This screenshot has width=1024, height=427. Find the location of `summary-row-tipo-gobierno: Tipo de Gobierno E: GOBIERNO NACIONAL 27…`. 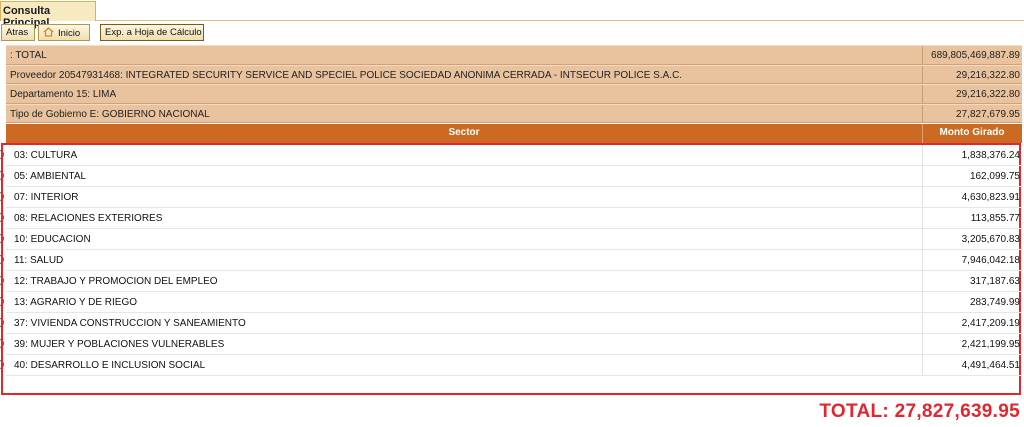

summary-row-tipo-gobierno: Tipo de Gobierno E: GOBIERNO NACIONAL 27… is located at coordinates (514, 113).